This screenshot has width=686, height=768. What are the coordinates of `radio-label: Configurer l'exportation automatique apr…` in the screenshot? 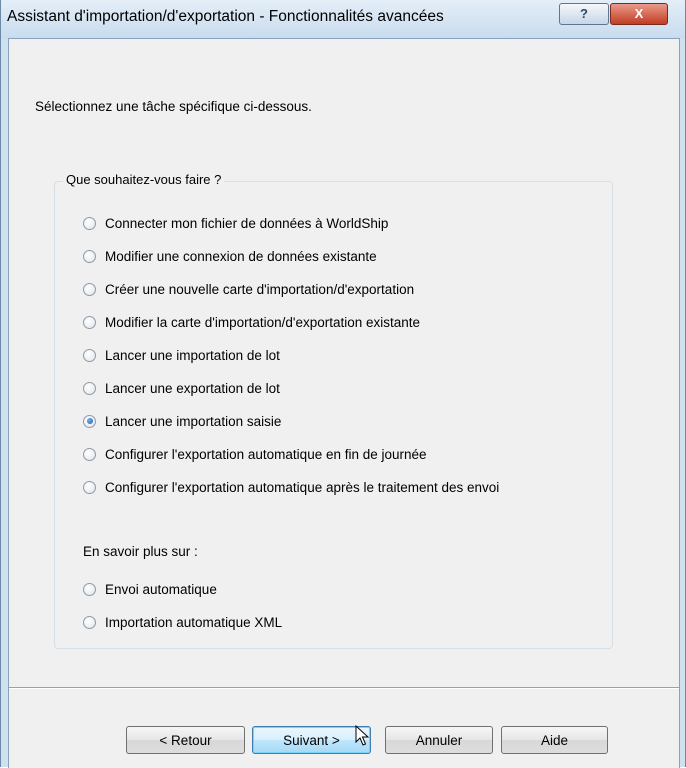 It's located at (302, 487).